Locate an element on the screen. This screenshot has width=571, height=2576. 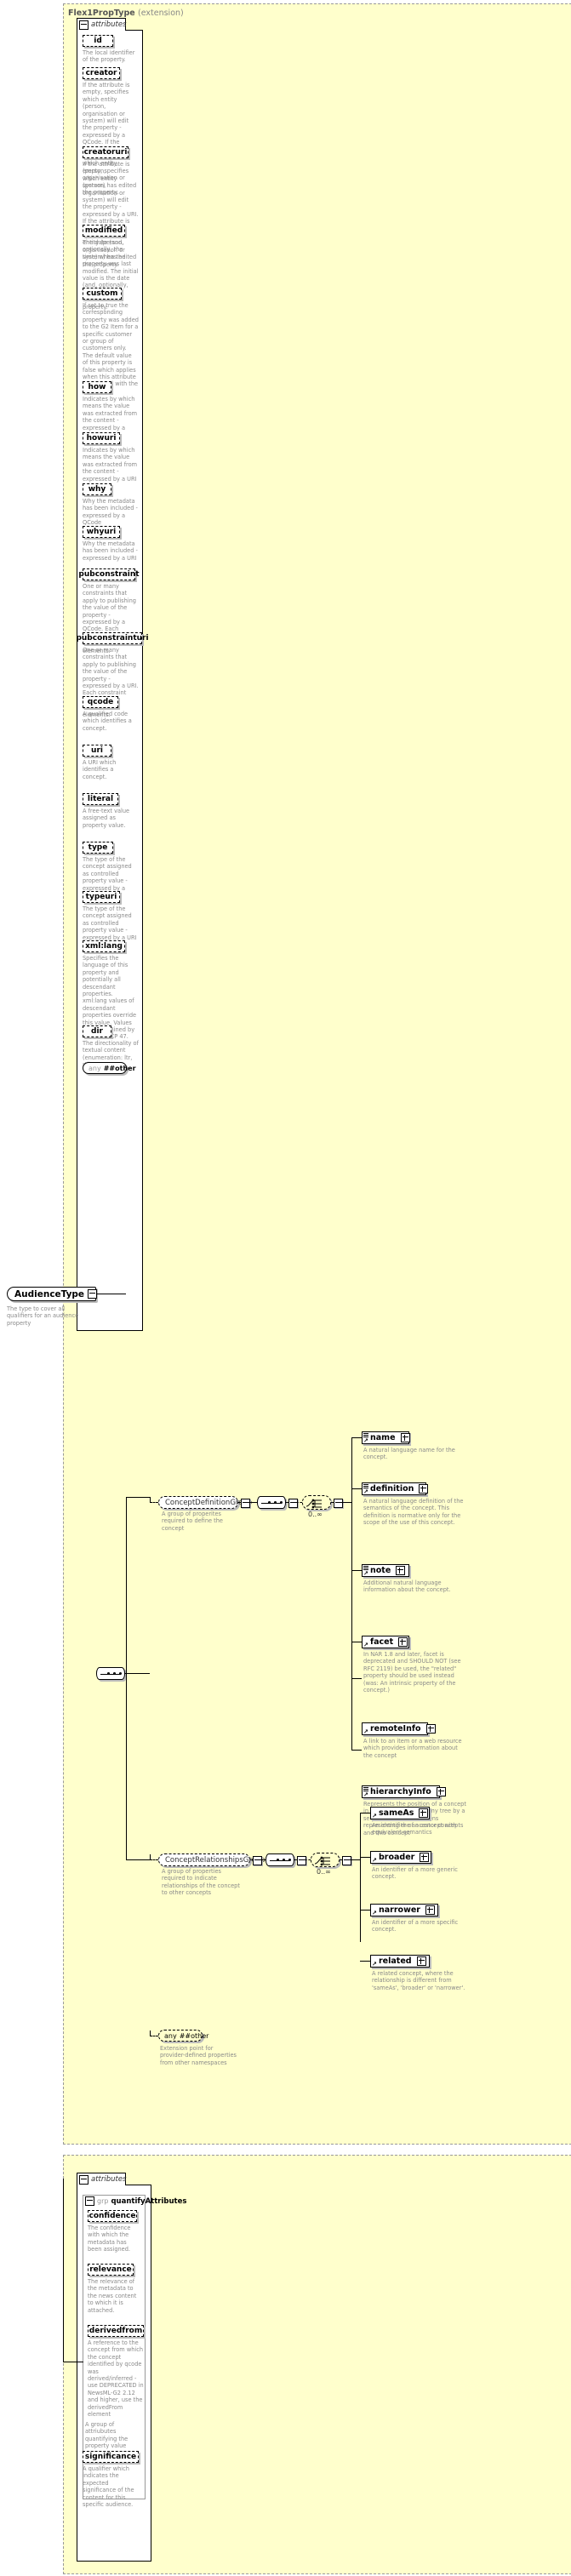
cdg-multiplicity: 0..∞ is located at coordinates (315, 1514).